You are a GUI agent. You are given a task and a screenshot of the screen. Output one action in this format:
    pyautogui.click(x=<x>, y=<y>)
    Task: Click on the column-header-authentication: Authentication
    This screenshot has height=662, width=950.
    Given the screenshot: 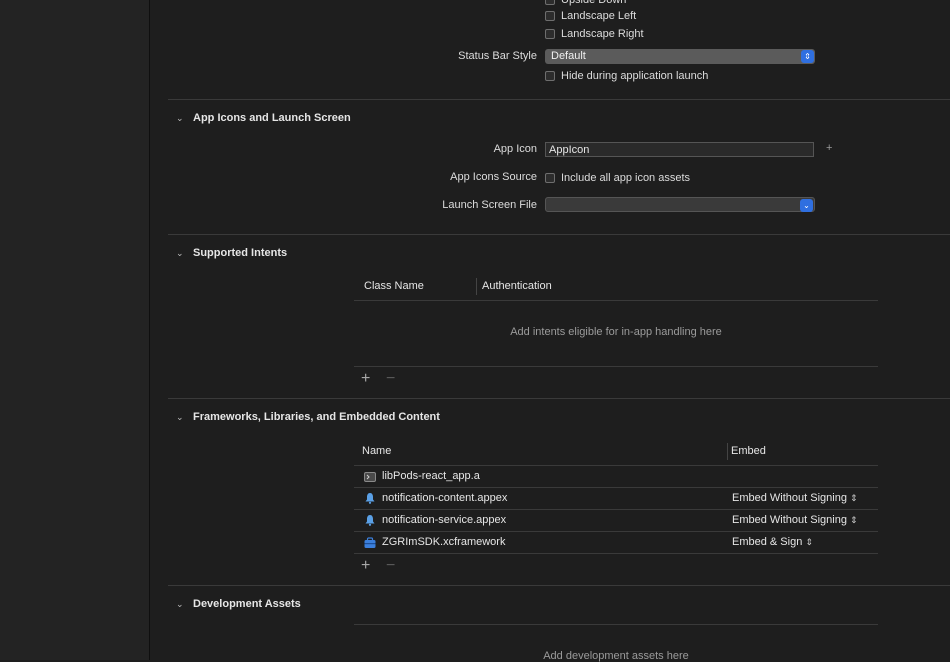 What is the action you would take?
    pyautogui.click(x=517, y=286)
    